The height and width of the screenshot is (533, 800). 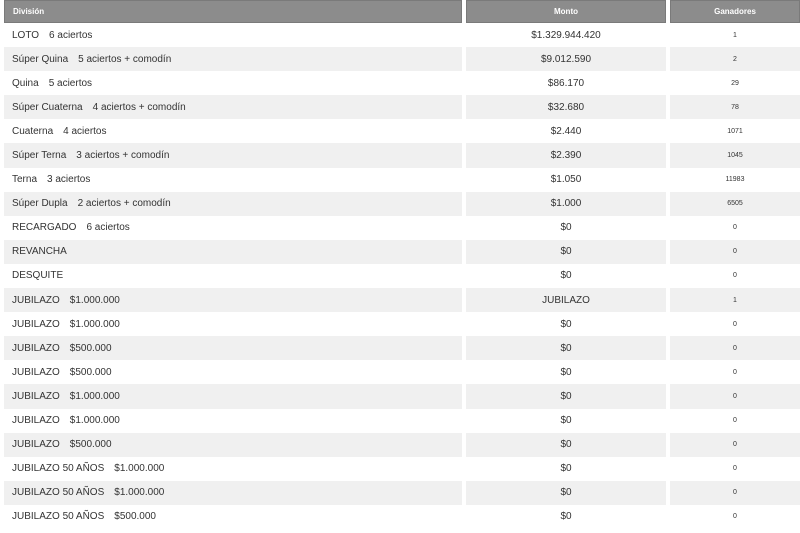 I want to click on division-name: Súper Quina, so click(x=40, y=59).